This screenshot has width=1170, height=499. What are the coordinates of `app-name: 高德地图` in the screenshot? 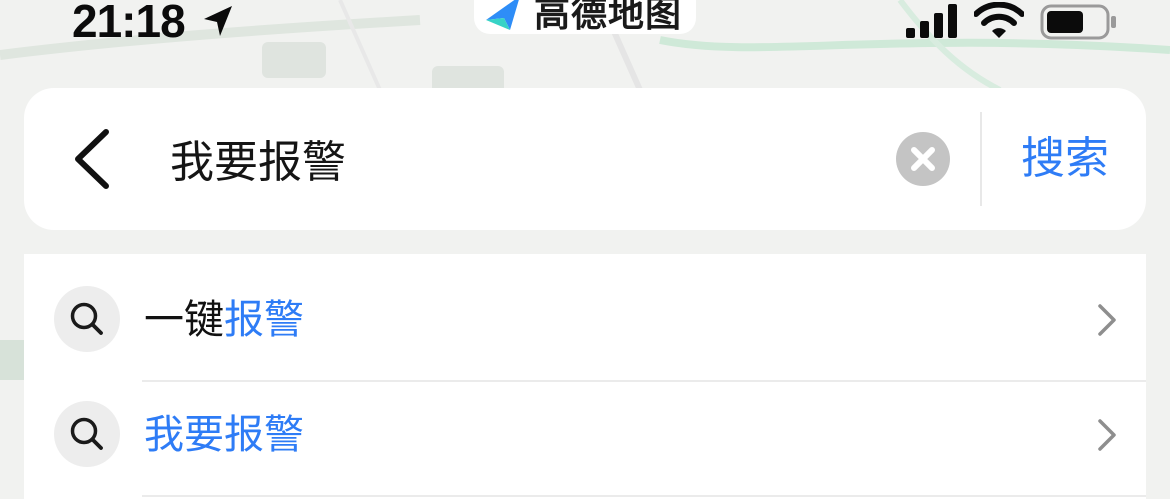 It's located at (608, 17).